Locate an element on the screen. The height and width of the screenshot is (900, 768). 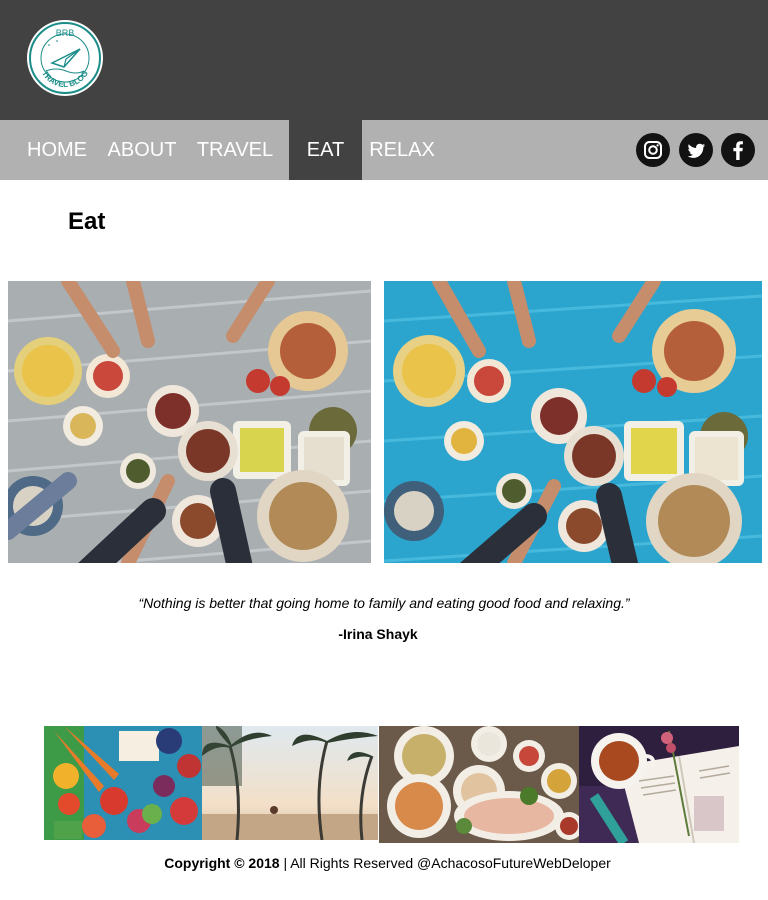
quote-author: -Irina Shayk is located at coordinates (378, 634).